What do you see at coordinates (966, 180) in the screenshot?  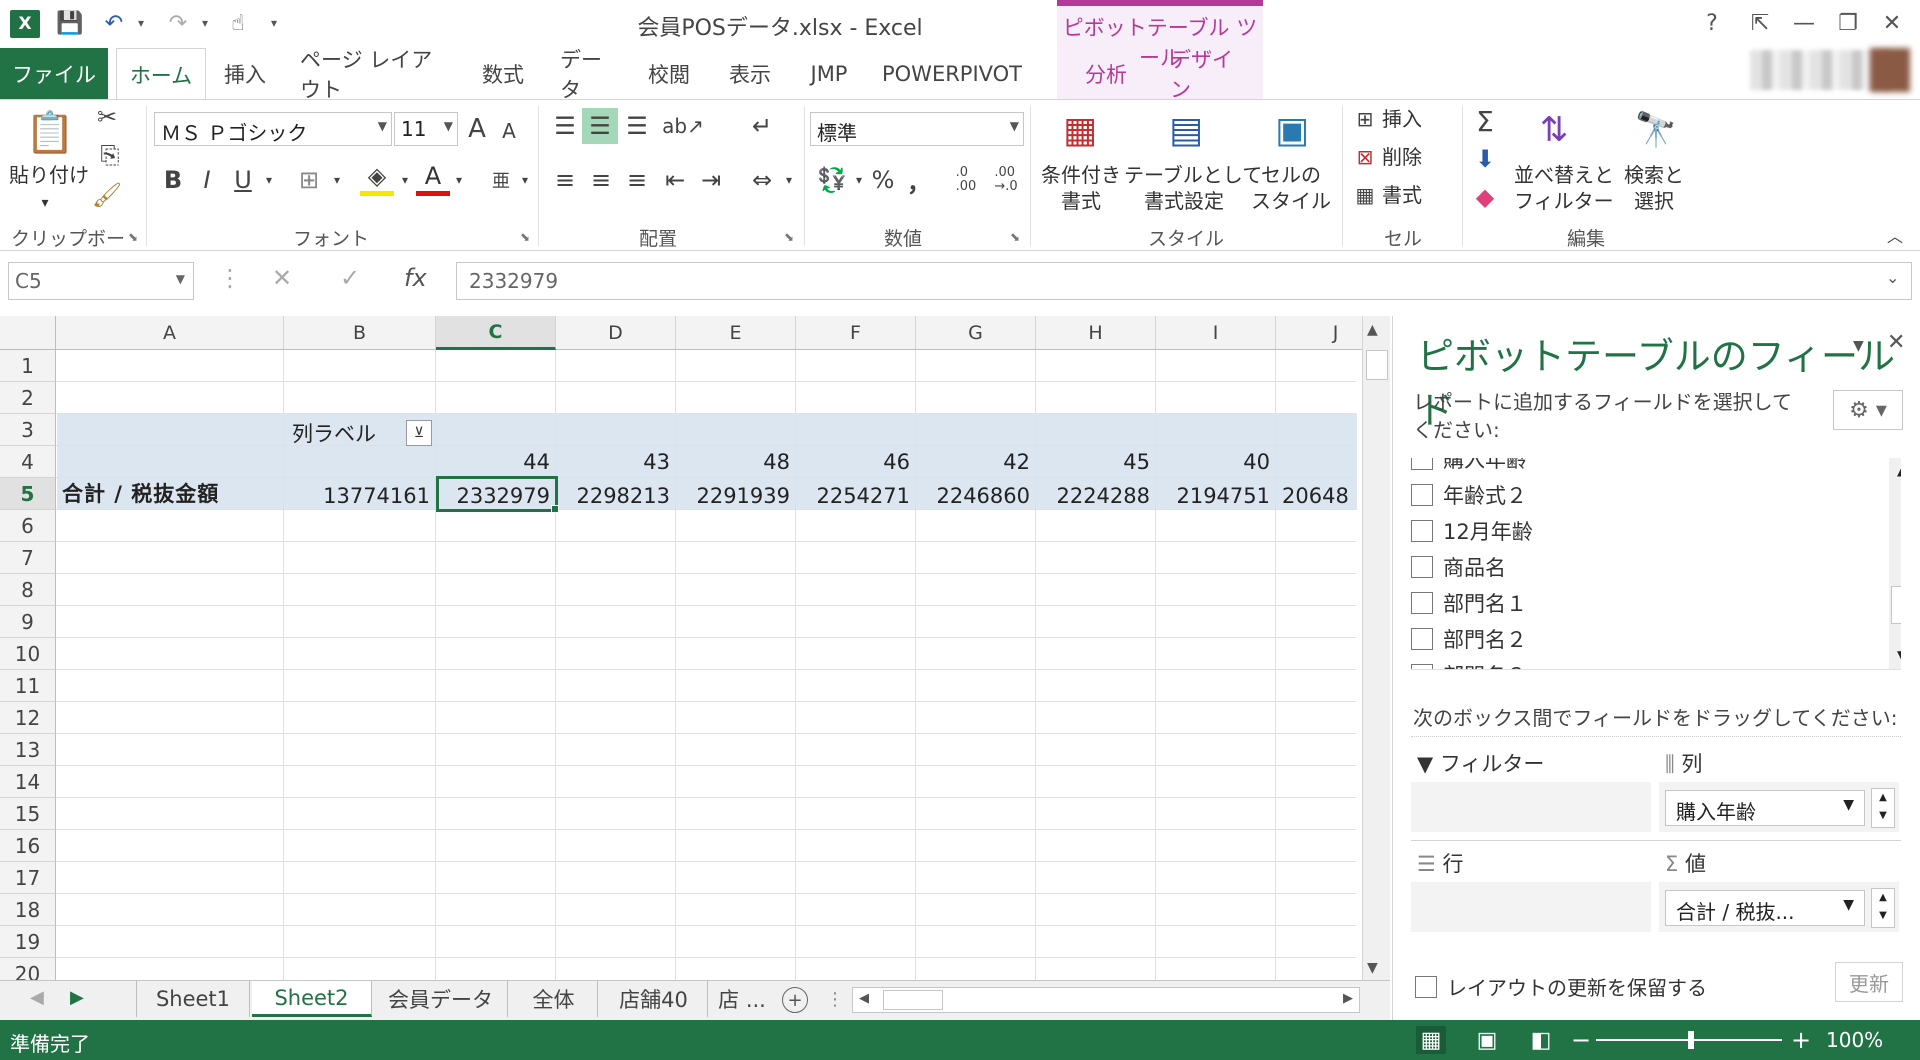 I see `increase-decimal-icon: .0 .00` at bounding box center [966, 180].